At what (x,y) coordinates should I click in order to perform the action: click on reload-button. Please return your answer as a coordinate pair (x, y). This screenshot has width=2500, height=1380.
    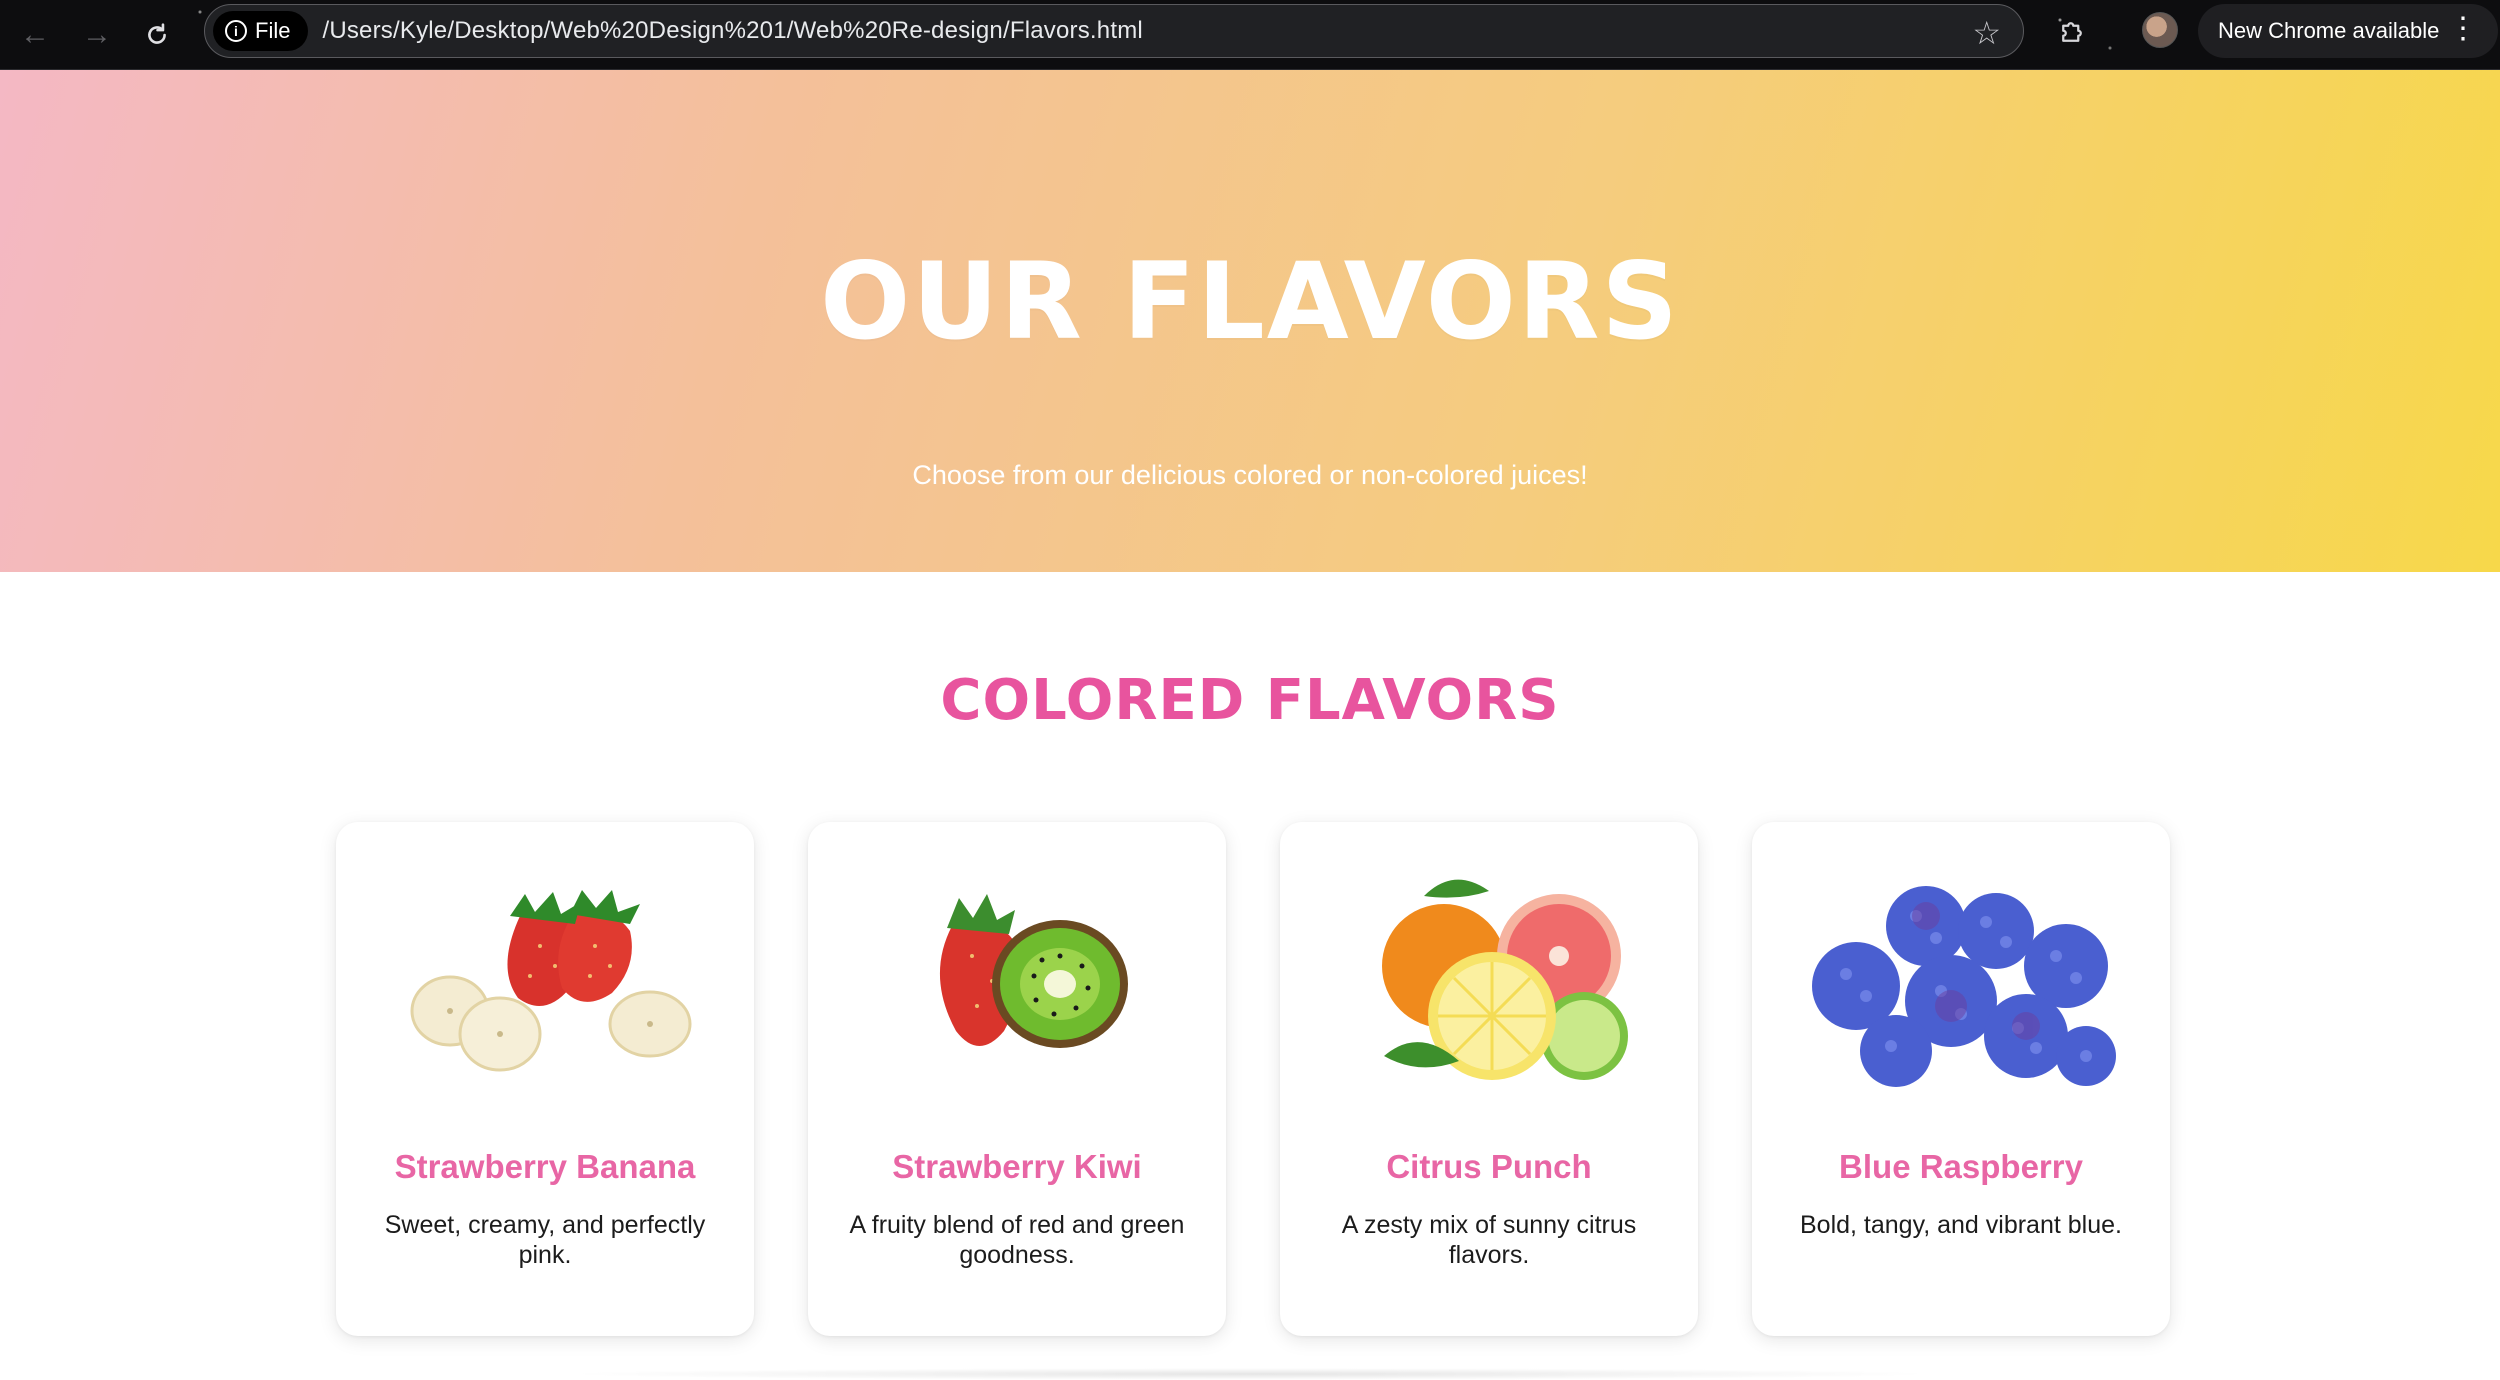
    Looking at the image, I should click on (157, 35).